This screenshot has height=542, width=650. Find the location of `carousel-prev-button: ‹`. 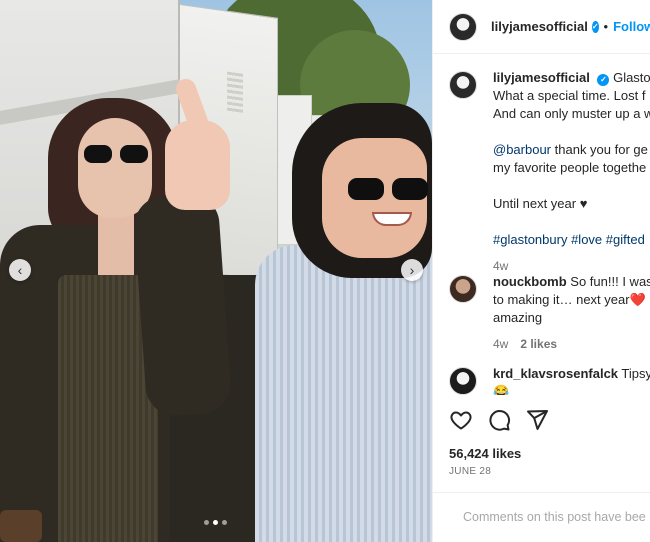

carousel-prev-button: ‹ is located at coordinates (20, 270).